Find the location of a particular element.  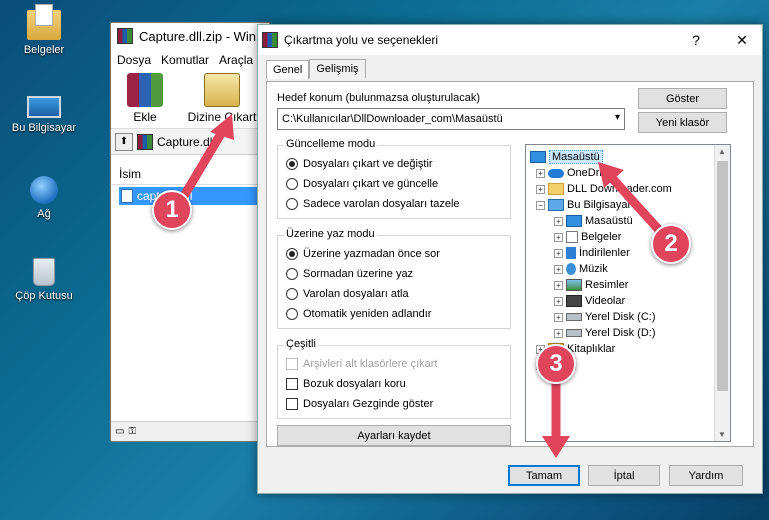

menu-dosya: Dosya is located at coordinates (134, 60).